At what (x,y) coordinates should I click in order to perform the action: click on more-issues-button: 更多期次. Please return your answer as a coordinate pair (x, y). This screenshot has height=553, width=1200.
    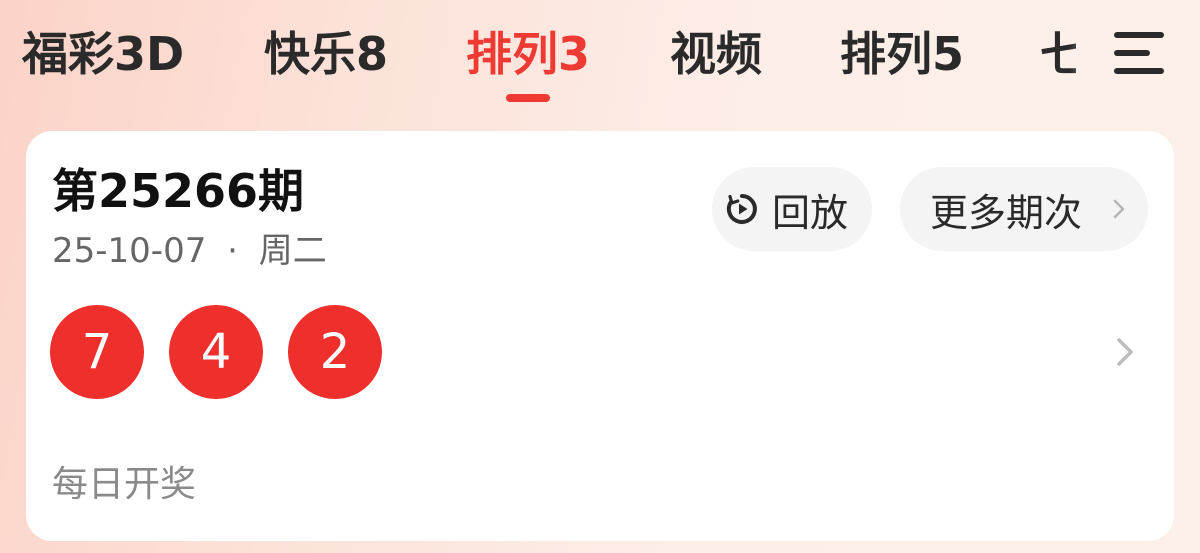
    Looking at the image, I should click on (1024, 209).